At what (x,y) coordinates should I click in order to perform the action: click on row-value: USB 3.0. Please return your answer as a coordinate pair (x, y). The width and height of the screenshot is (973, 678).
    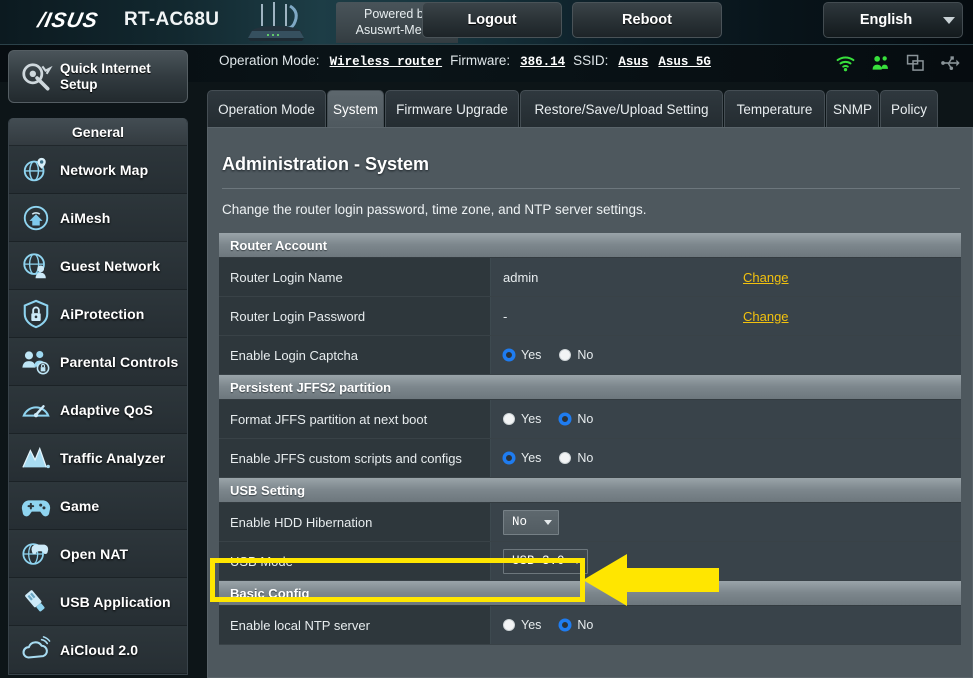
    Looking at the image, I should click on (726, 561).